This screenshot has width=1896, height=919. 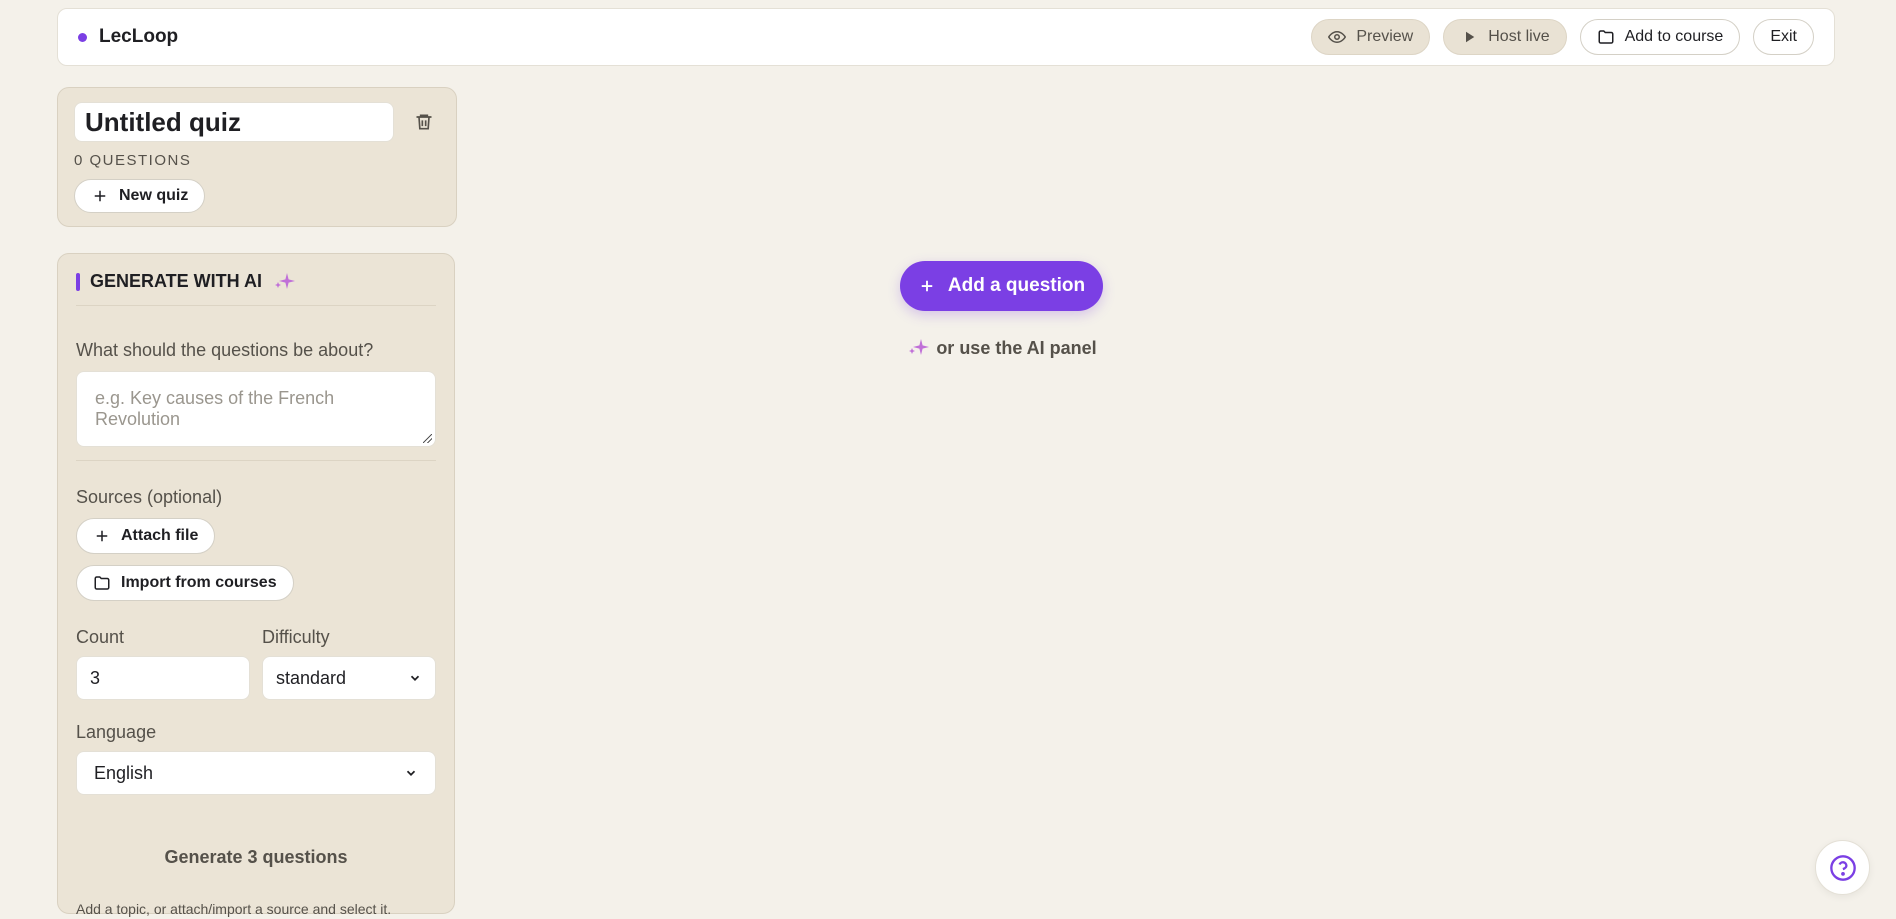 I want to click on new-quiz-button: New quiz, so click(x=140, y=196).